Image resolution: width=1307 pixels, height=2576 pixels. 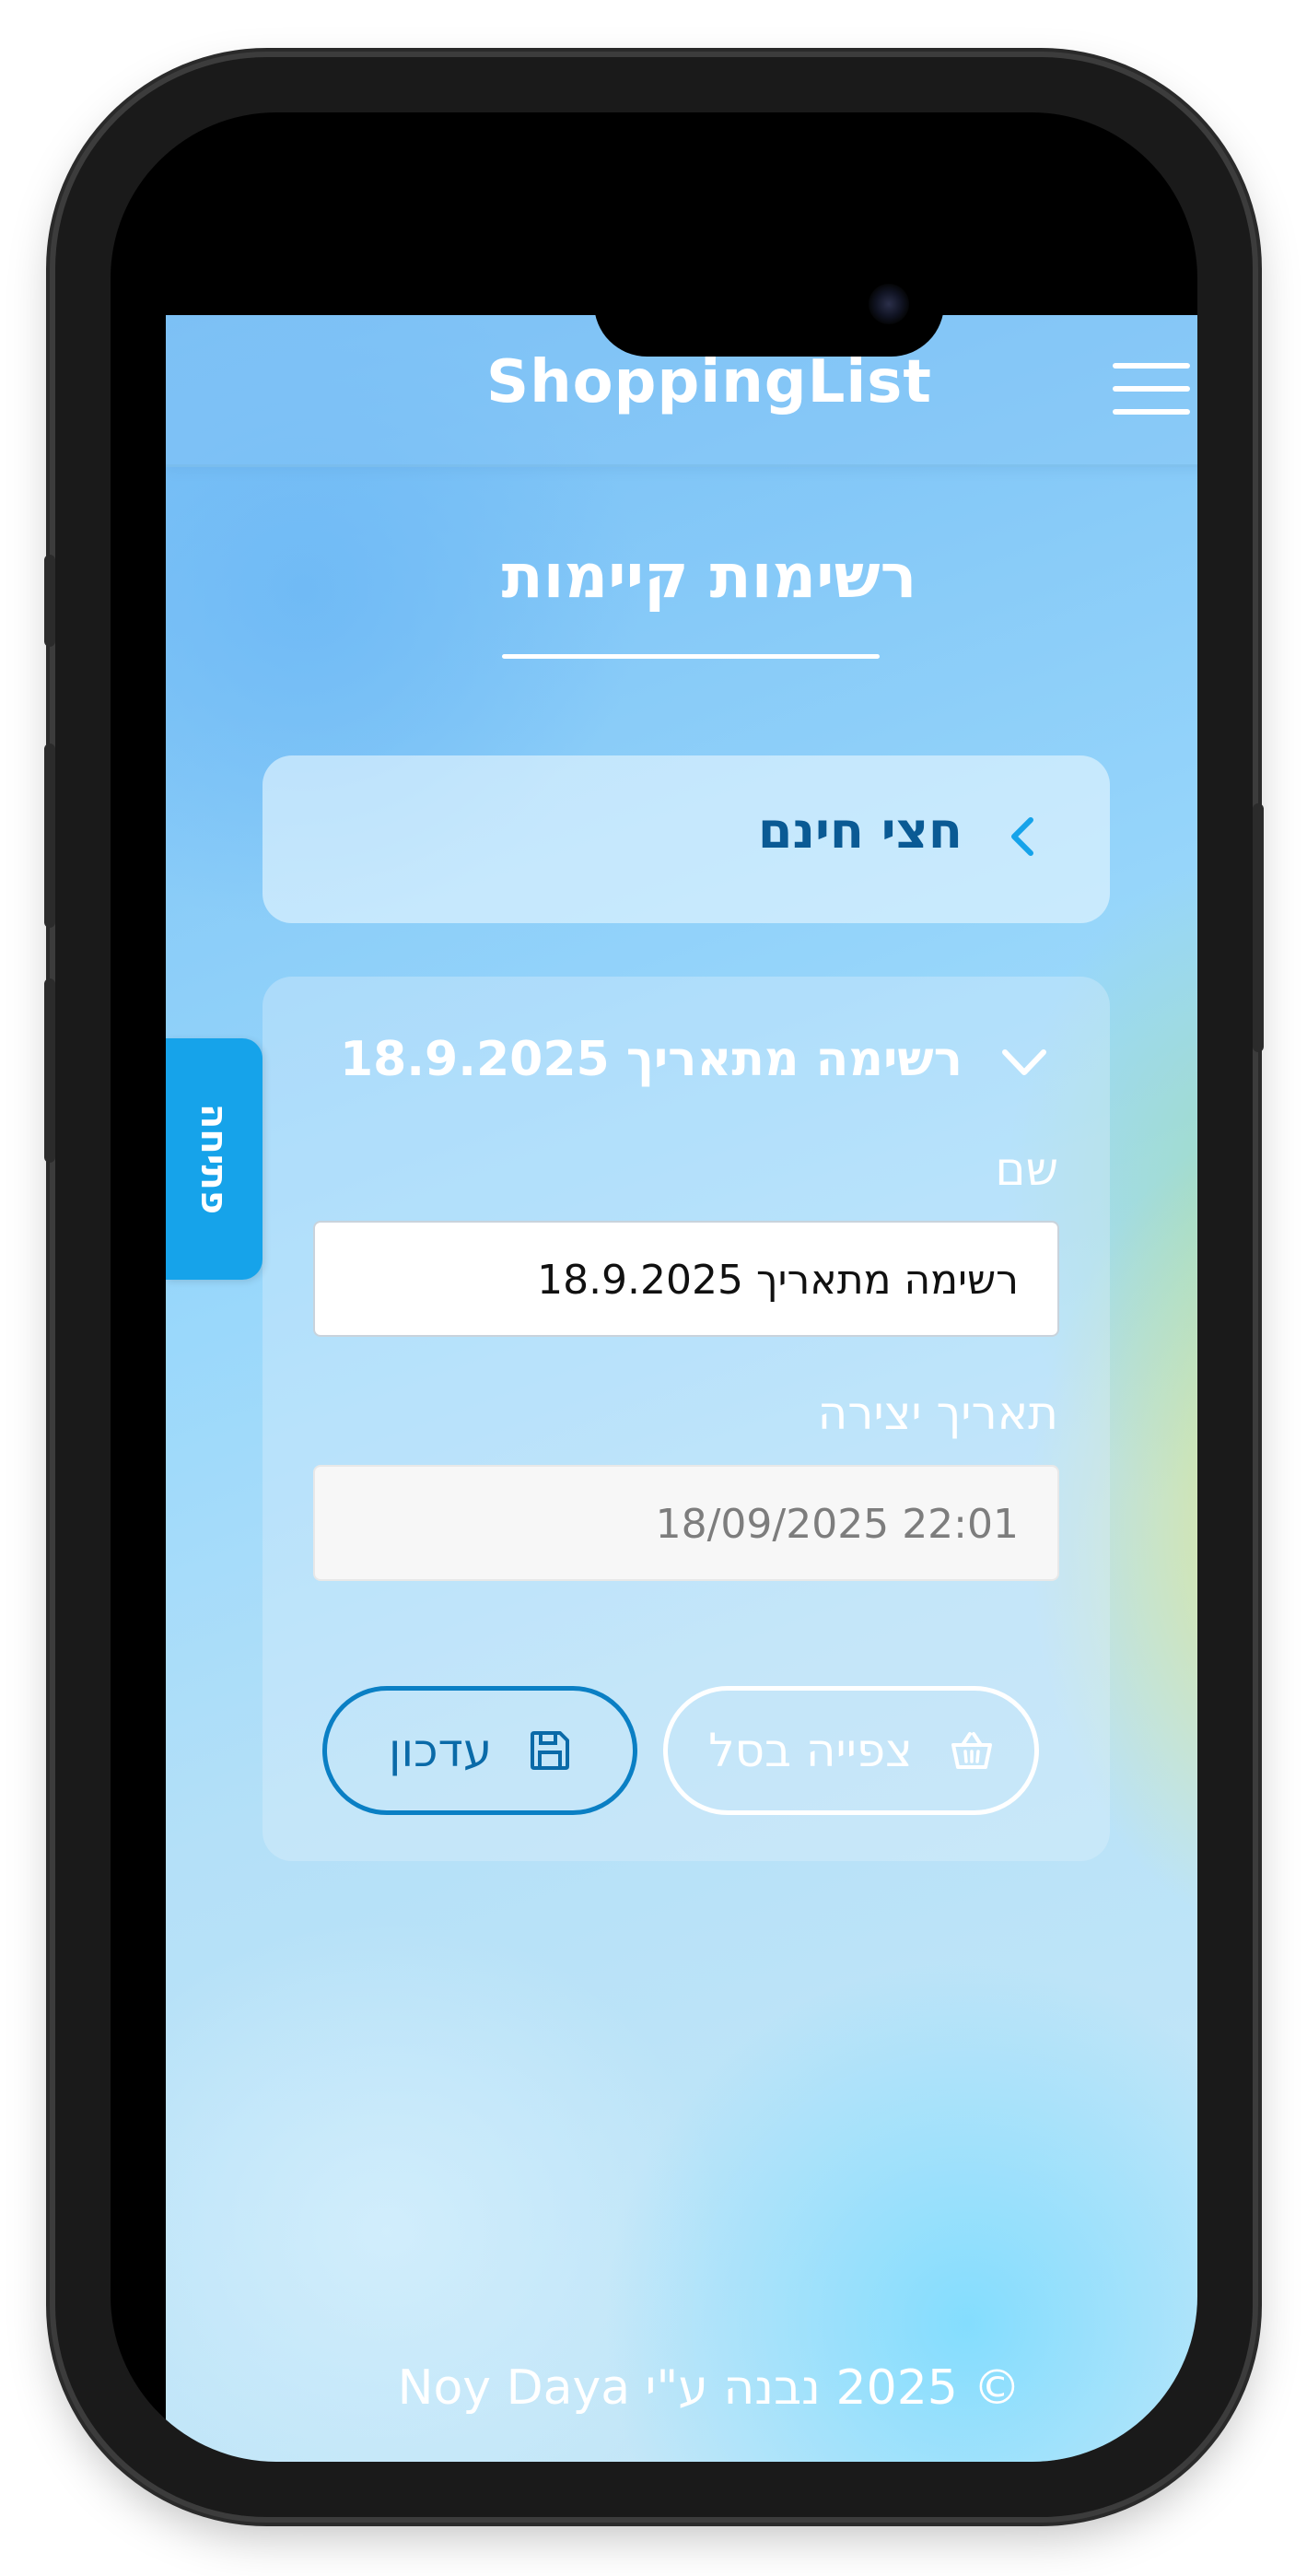 I want to click on basket-icon, so click(x=972, y=1750).